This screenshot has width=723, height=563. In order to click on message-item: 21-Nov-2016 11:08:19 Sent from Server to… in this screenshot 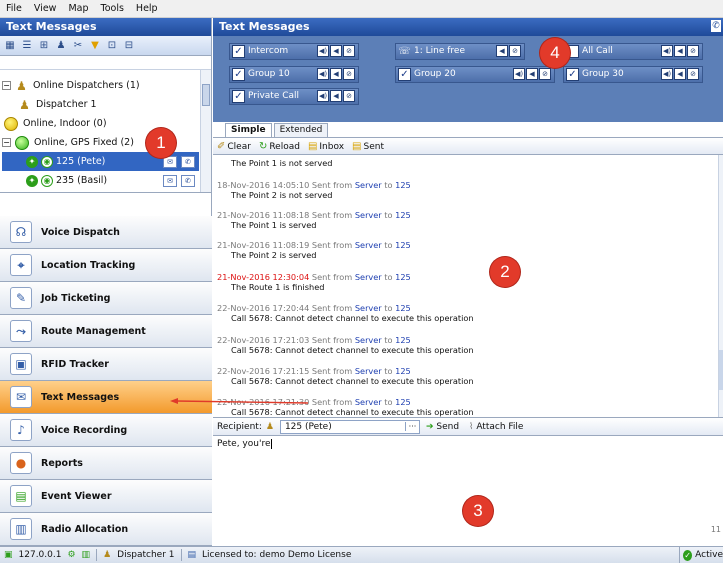, I will do `click(314, 250)`.